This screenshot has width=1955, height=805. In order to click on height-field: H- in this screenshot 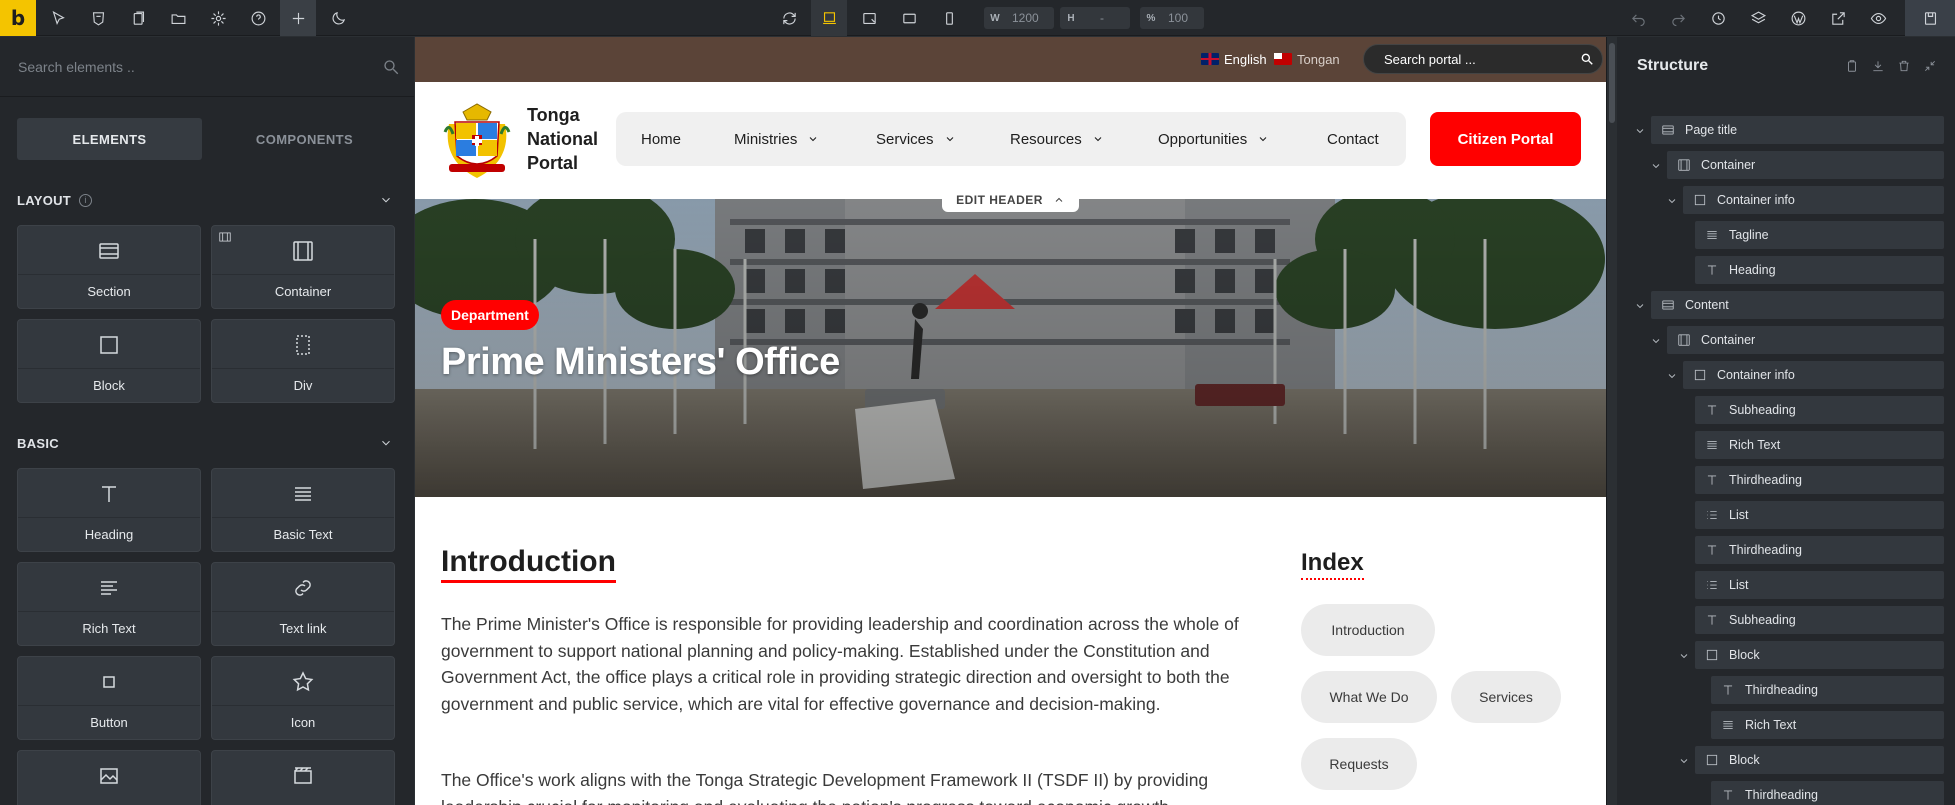, I will do `click(1095, 18)`.